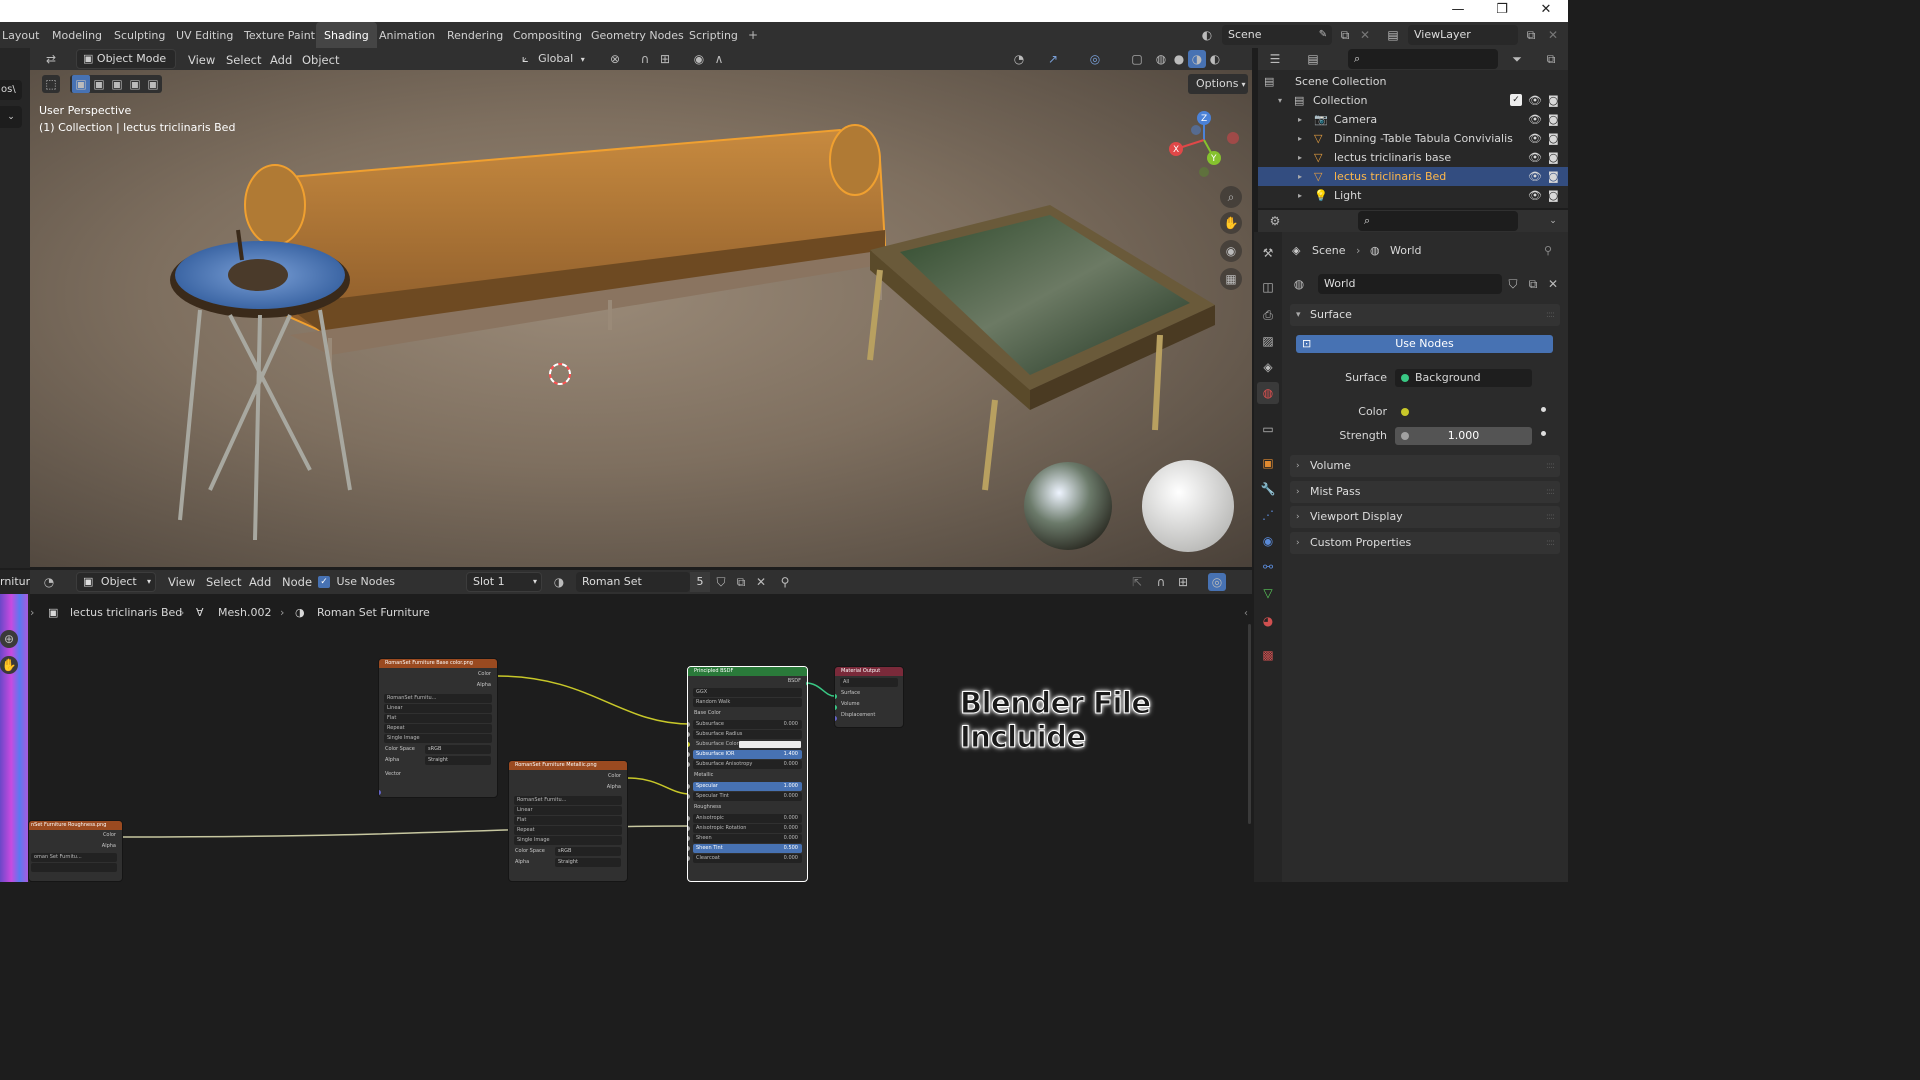  I want to click on socket-vector, so click(380, 792).